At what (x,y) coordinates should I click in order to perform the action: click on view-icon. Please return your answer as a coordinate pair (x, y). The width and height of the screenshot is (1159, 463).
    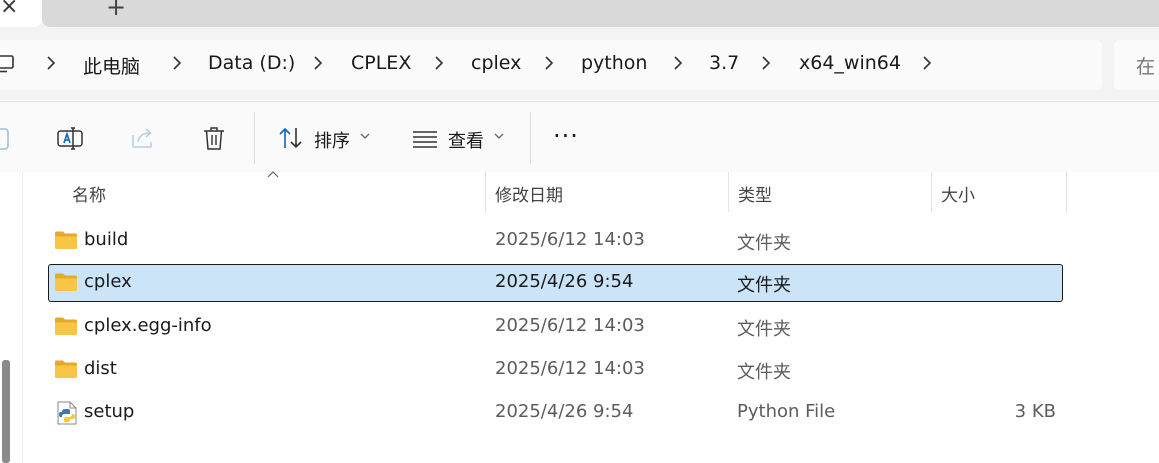
    Looking at the image, I should click on (425, 138).